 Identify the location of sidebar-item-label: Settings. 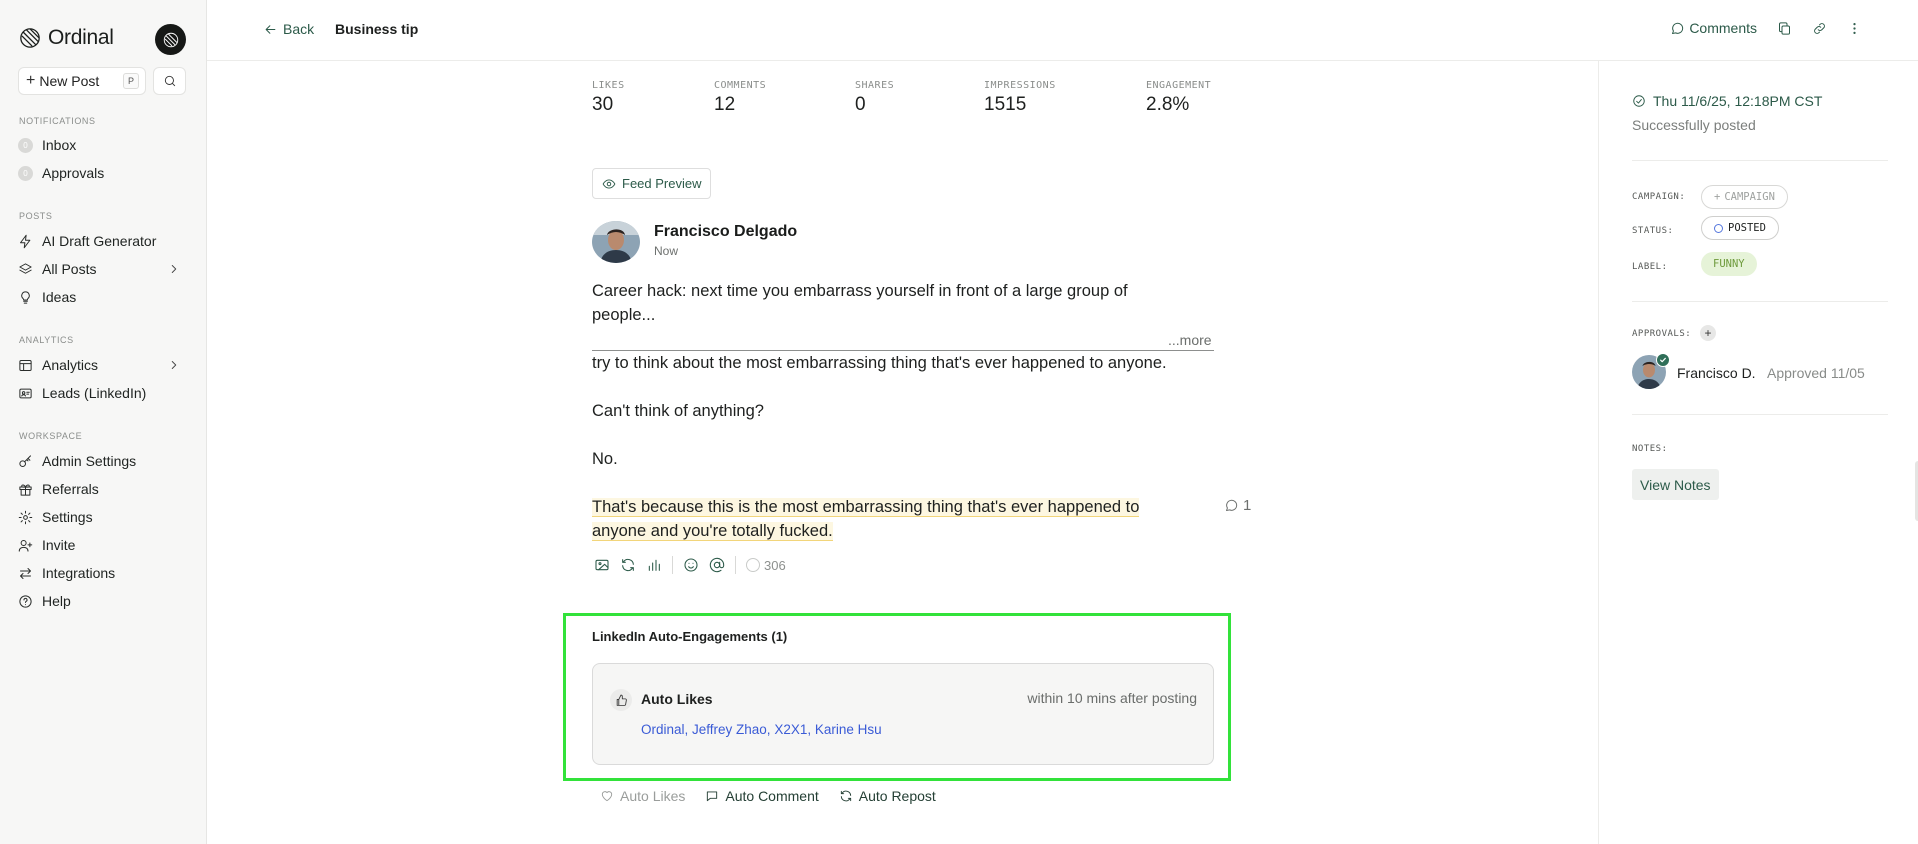
(67, 517).